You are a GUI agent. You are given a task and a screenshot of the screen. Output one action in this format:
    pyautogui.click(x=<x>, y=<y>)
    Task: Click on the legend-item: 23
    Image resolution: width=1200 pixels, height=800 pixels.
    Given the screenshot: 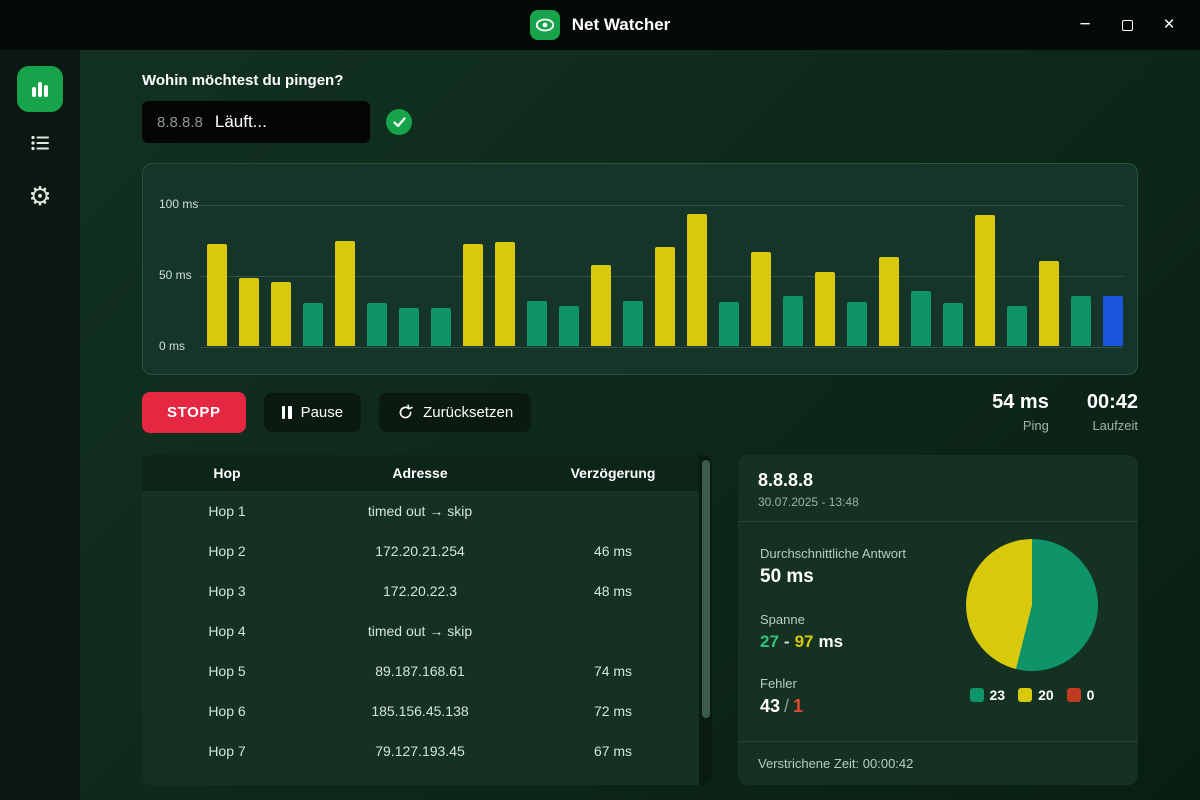 What is the action you would take?
    pyautogui.click(x=987, y=695)
    